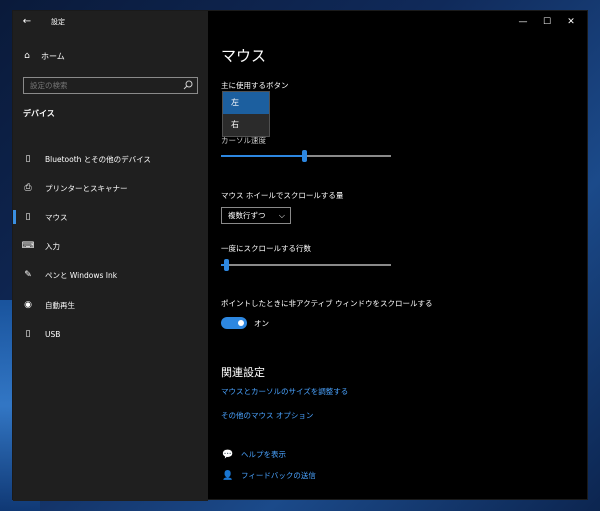  What do you see at coordinates (244, 56) in the screenshot?
I see `page-title: マウス` at bounding box center [244, 56].